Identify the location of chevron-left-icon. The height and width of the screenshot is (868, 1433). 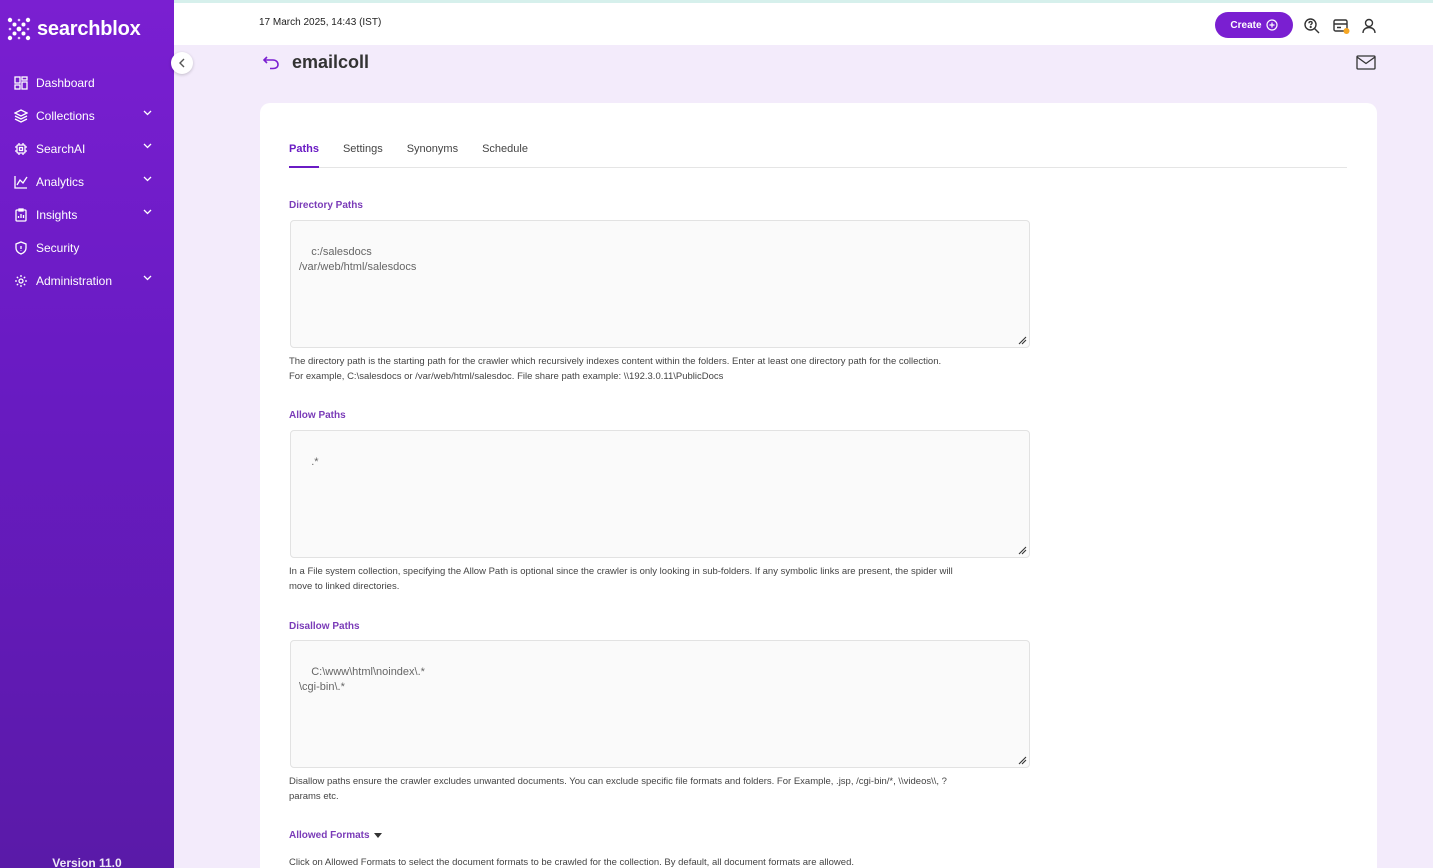
(182, 63).